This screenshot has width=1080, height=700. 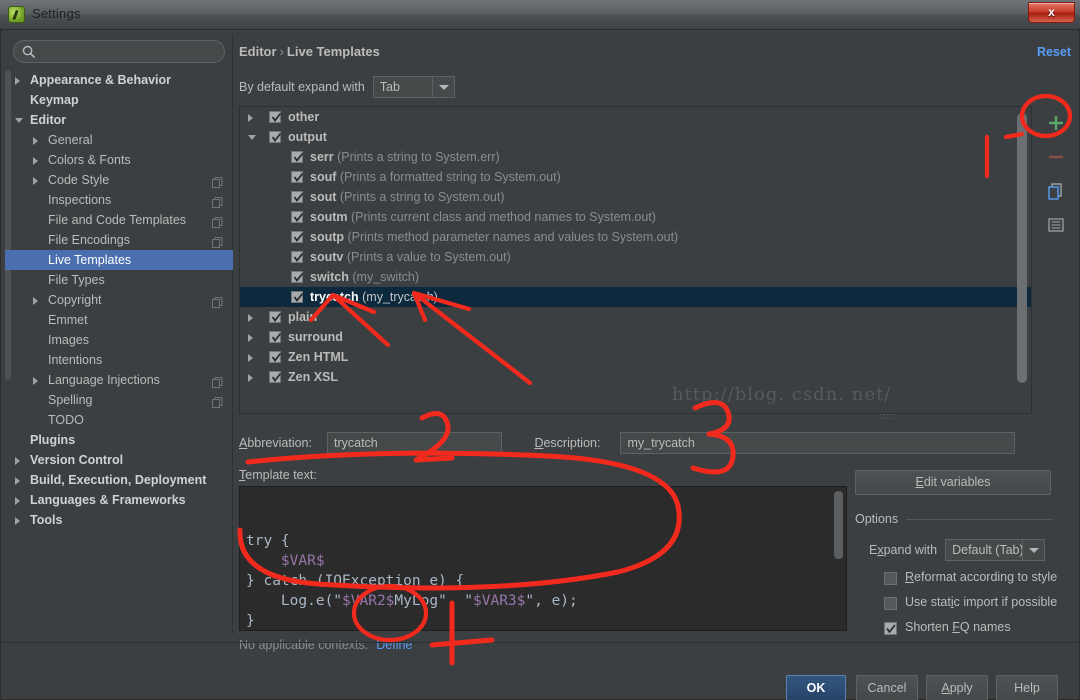 What do you see at coordinates (1056, 191) in the screenshot?
I see `duplicate-template-button` at bounding box center [1056, 191].